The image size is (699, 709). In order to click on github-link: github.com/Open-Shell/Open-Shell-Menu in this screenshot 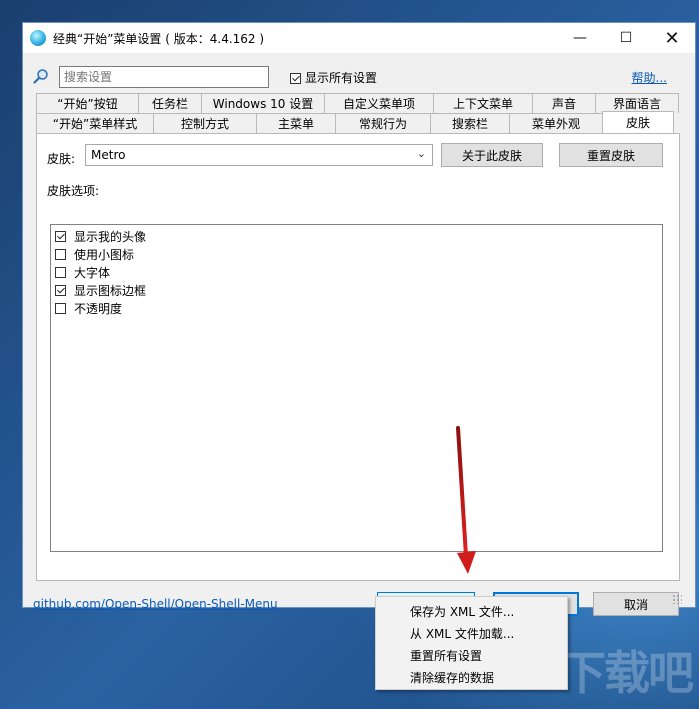, I will do `click(155, 604)`.